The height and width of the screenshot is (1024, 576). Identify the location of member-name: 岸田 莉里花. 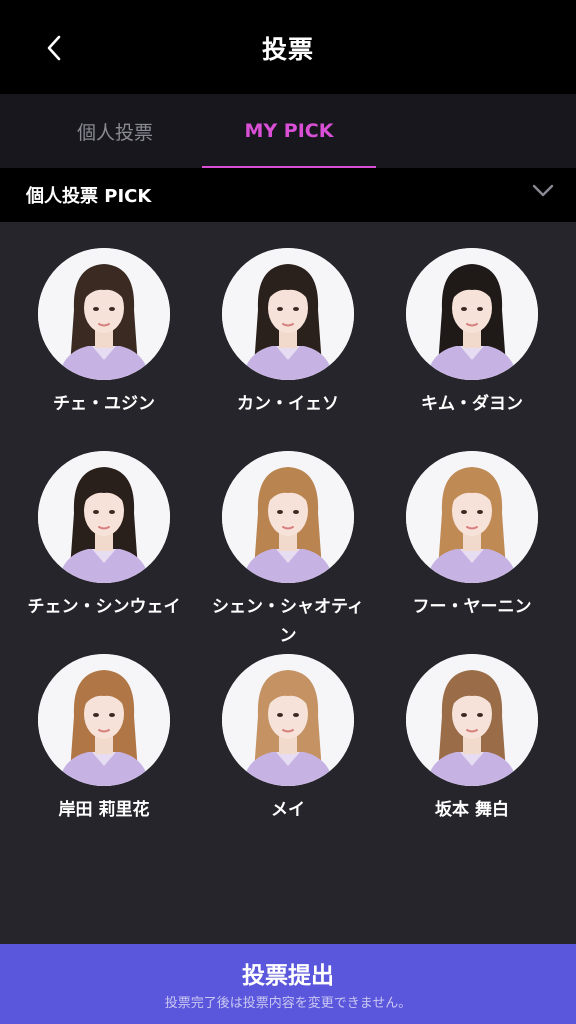
(104, 810).